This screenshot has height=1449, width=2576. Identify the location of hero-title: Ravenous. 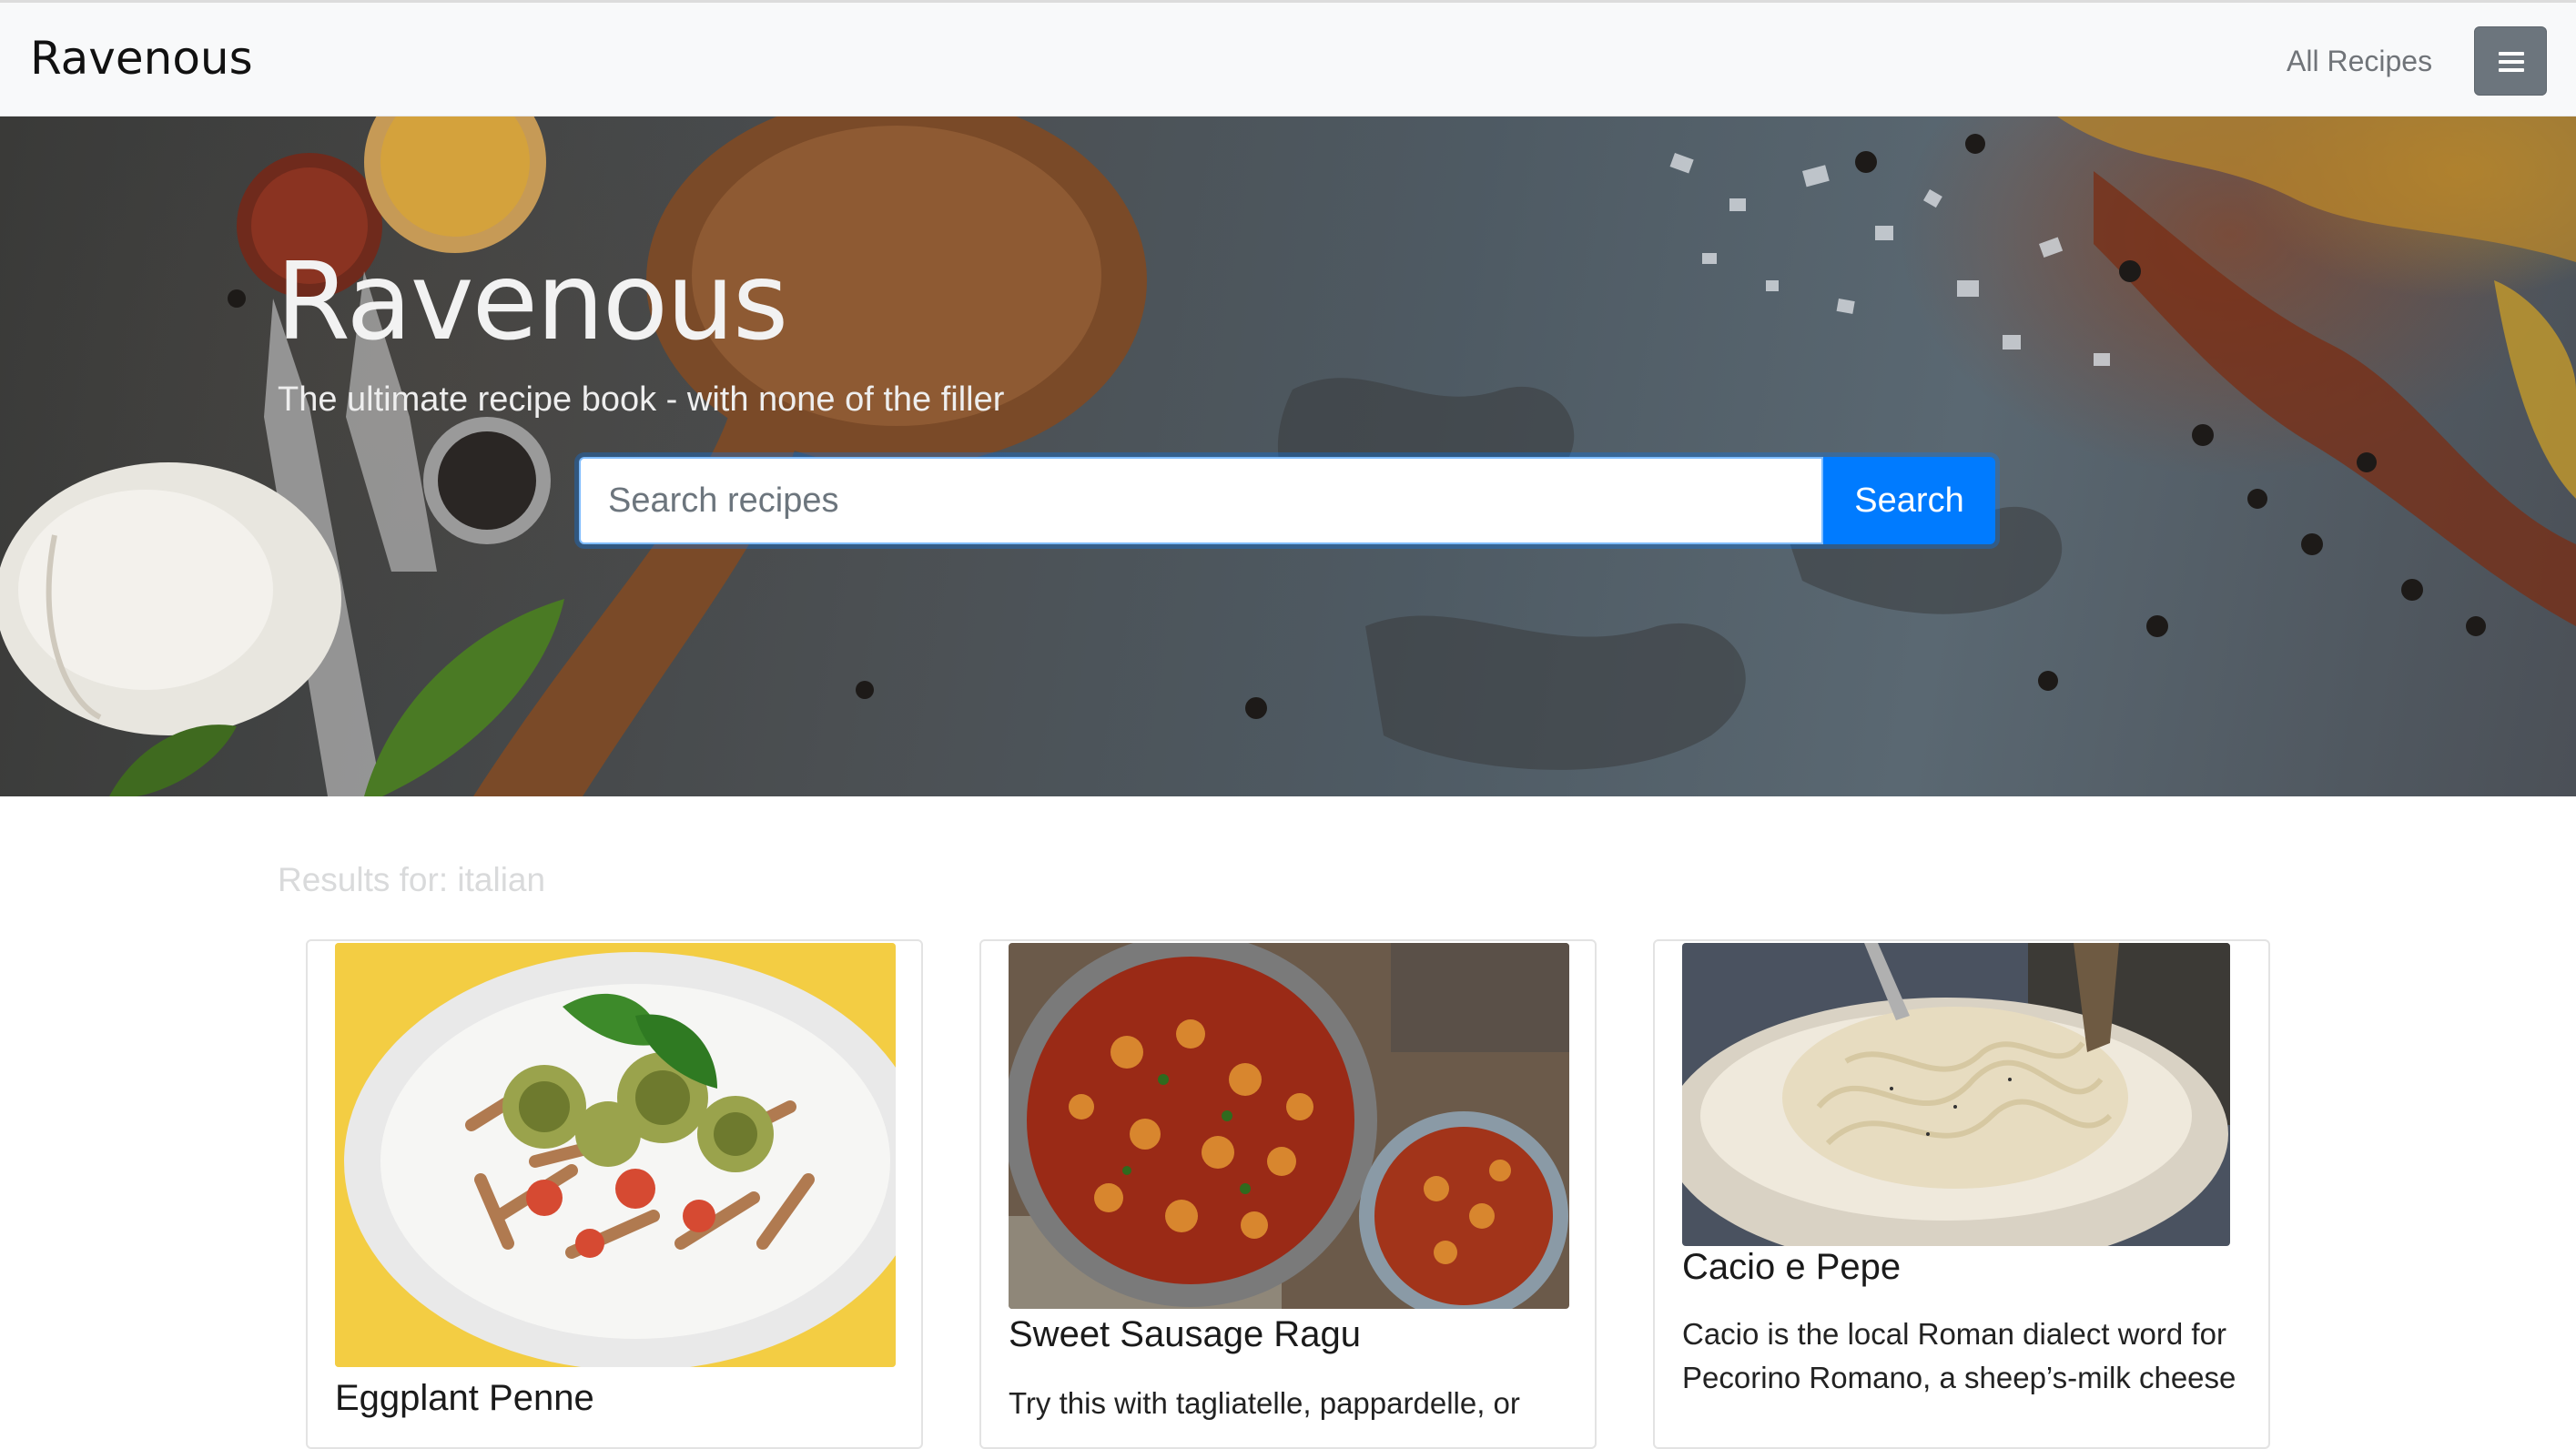
(532, 301).